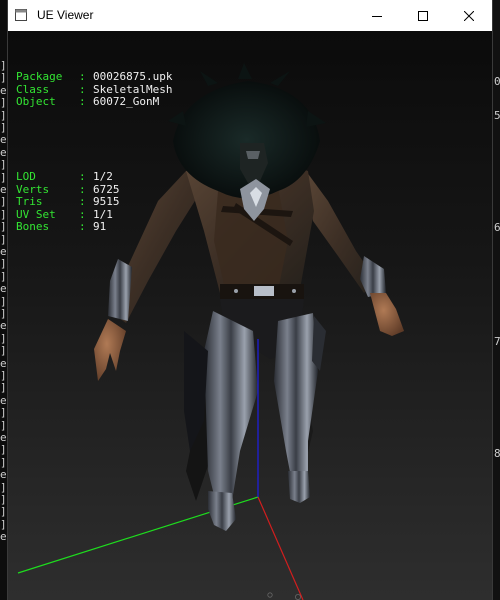  Describe the element at coordinates (296, 403) in the screenshot. I see `character-right-leg` at that location.